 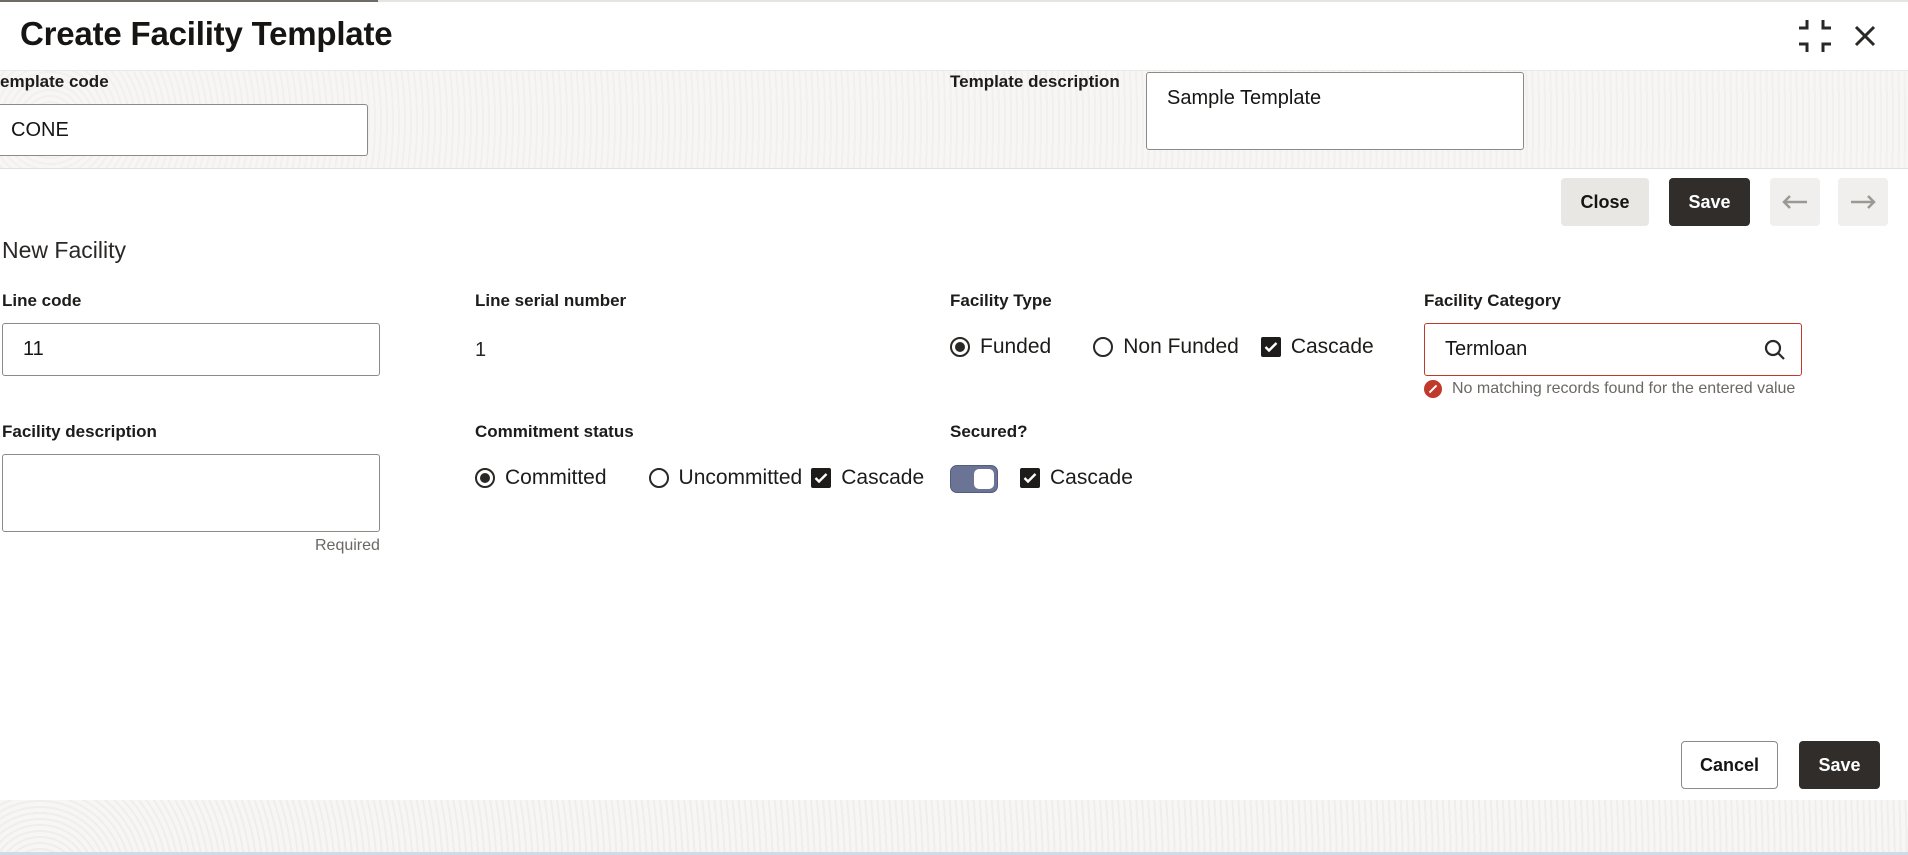 I want to click on facility-category-input: Termloan, so click(x=1613, y=349).